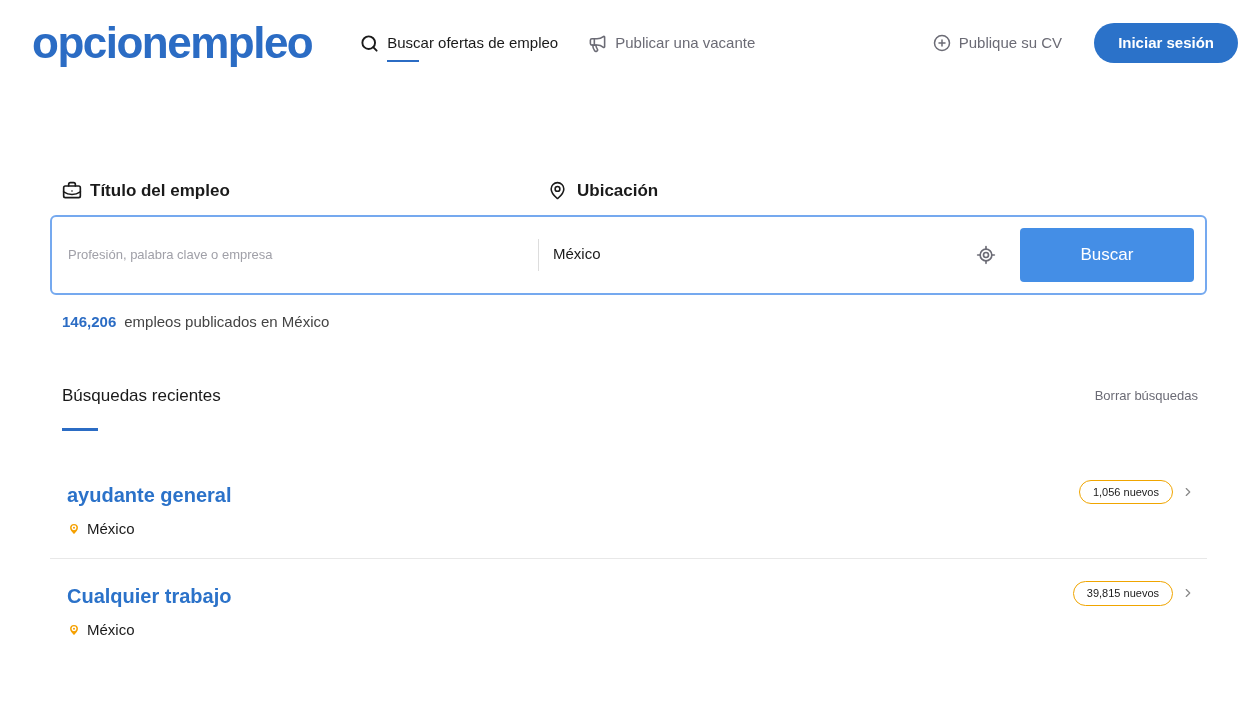 The image size is (1257, 708). Describe the element at coordinates (685, 43) in the screenshot. I see `nav-link: Publicar una vacante` at that location.